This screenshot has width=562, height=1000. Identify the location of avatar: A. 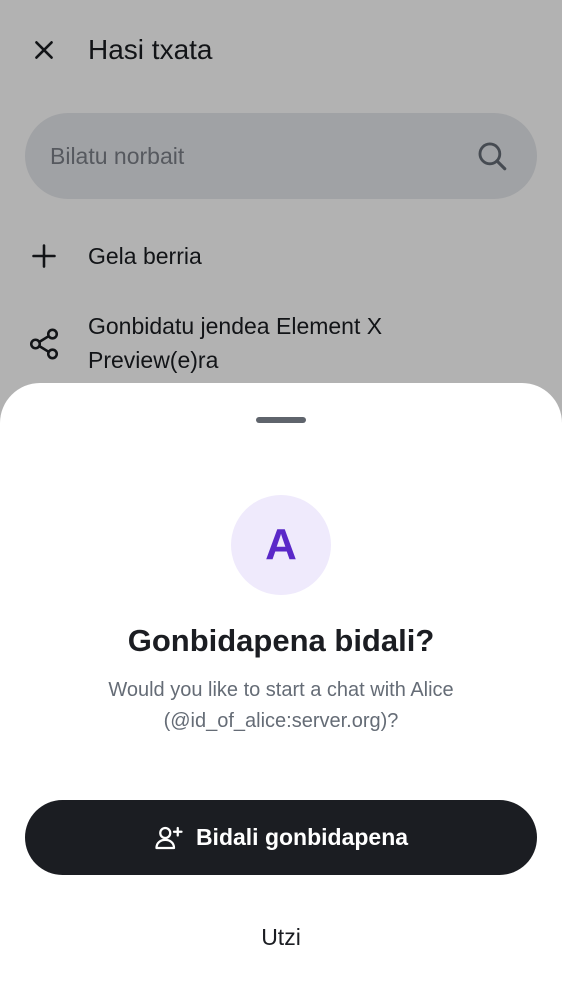
(281, 545).